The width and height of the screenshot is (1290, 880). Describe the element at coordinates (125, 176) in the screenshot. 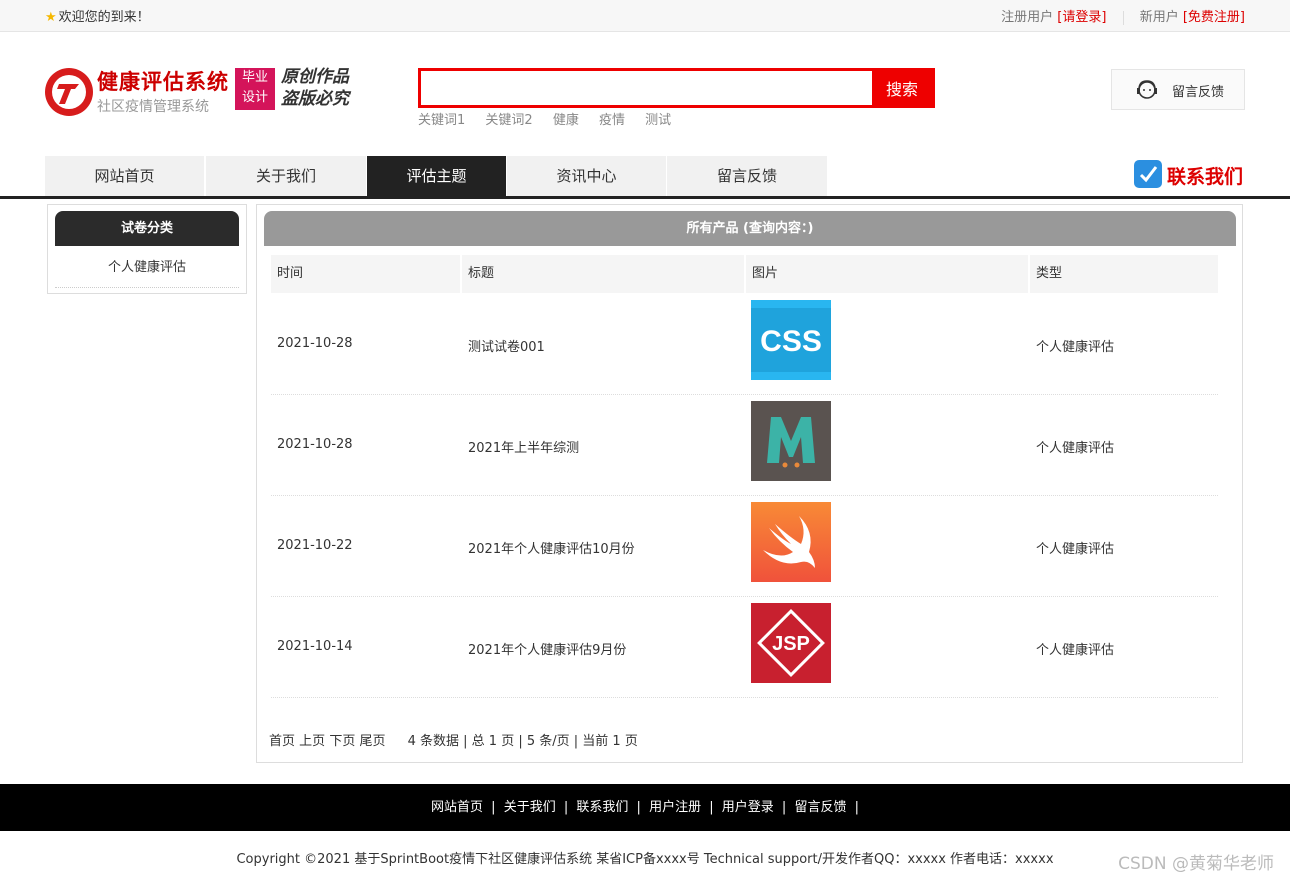

I see `nav-item-home: 网站首页` at that location.